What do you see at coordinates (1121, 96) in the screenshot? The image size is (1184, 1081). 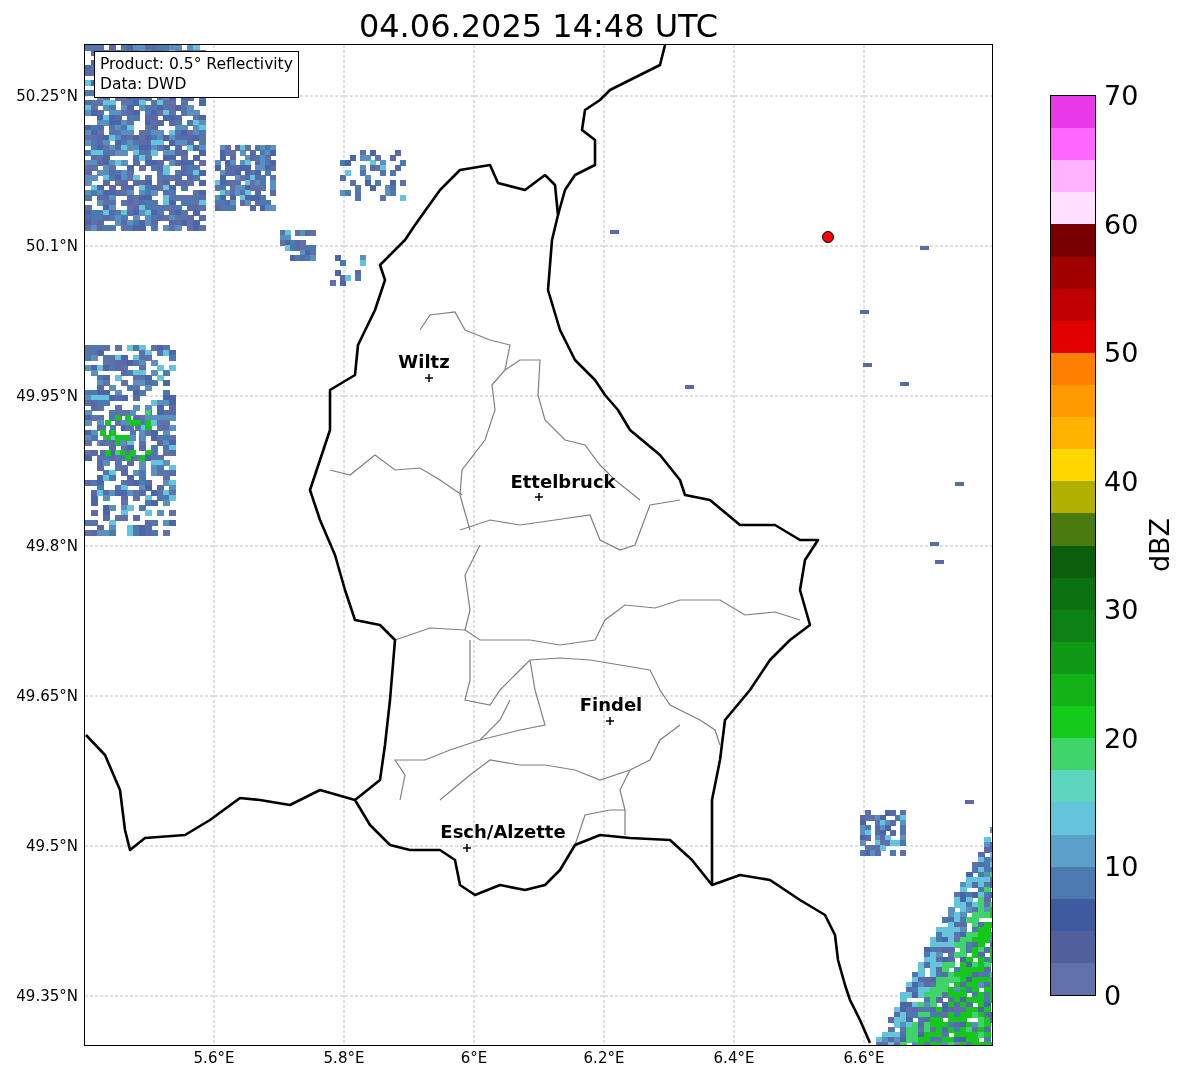 I see `colorbar-tick-label: 70` at bounding box center [1121, 96].